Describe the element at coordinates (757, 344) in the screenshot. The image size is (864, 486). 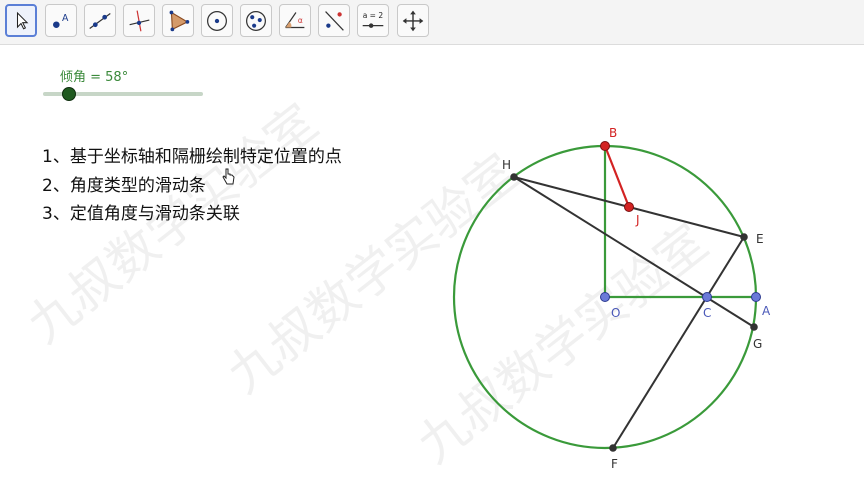
I see `label-g: G` at that location.